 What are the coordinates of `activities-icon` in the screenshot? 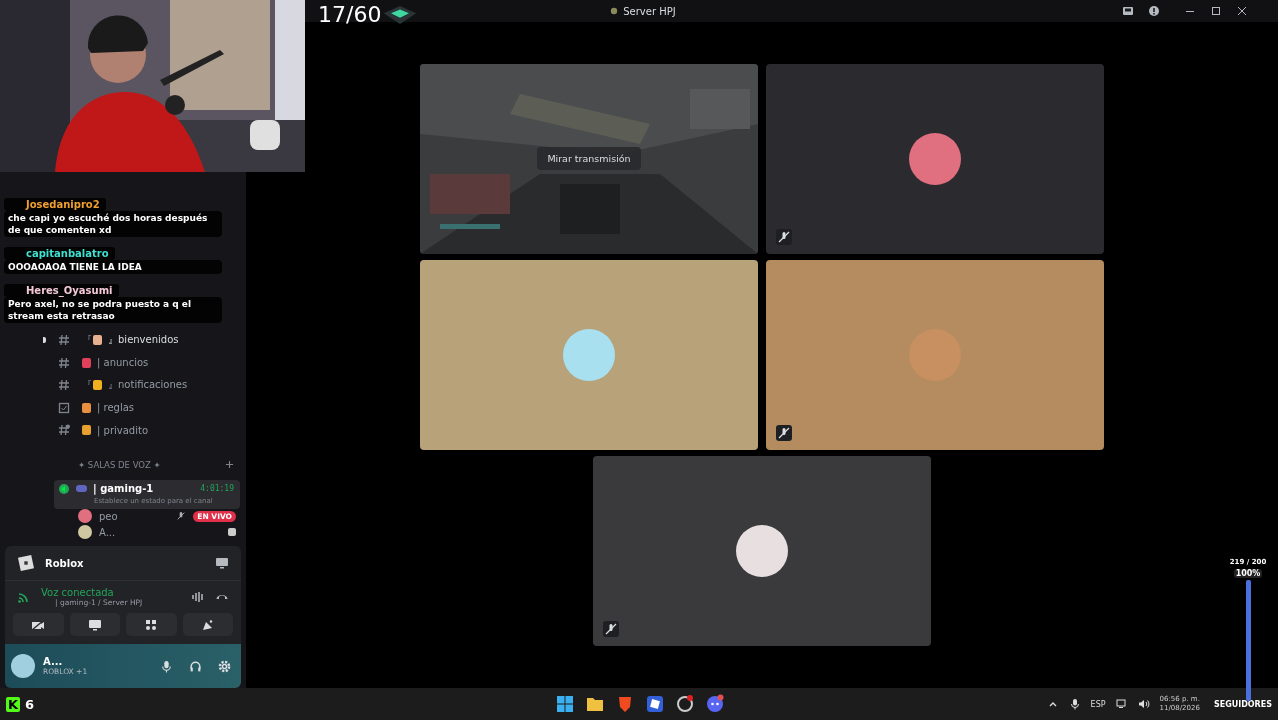 It's located at (151, 624).